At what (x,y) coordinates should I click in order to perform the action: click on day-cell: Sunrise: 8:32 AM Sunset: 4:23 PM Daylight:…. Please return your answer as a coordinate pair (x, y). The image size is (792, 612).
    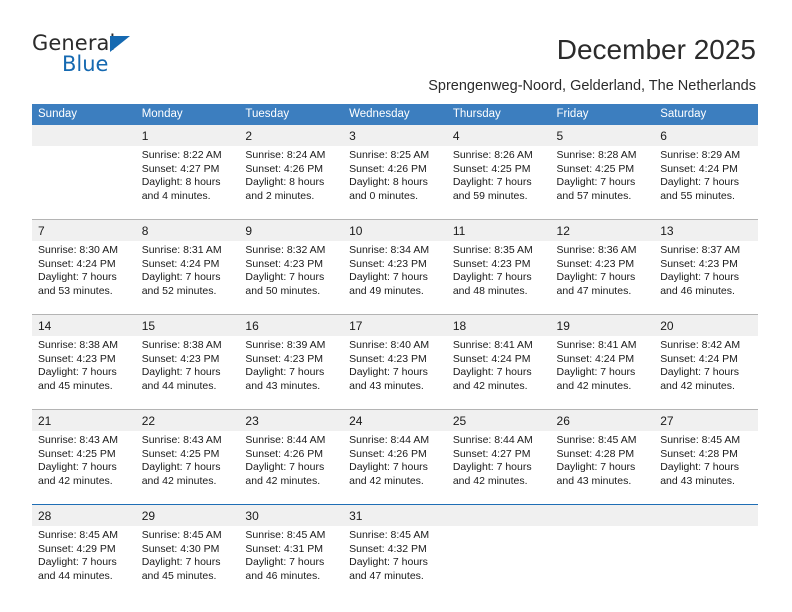
    Looking at the image, I should click on (291, 277).